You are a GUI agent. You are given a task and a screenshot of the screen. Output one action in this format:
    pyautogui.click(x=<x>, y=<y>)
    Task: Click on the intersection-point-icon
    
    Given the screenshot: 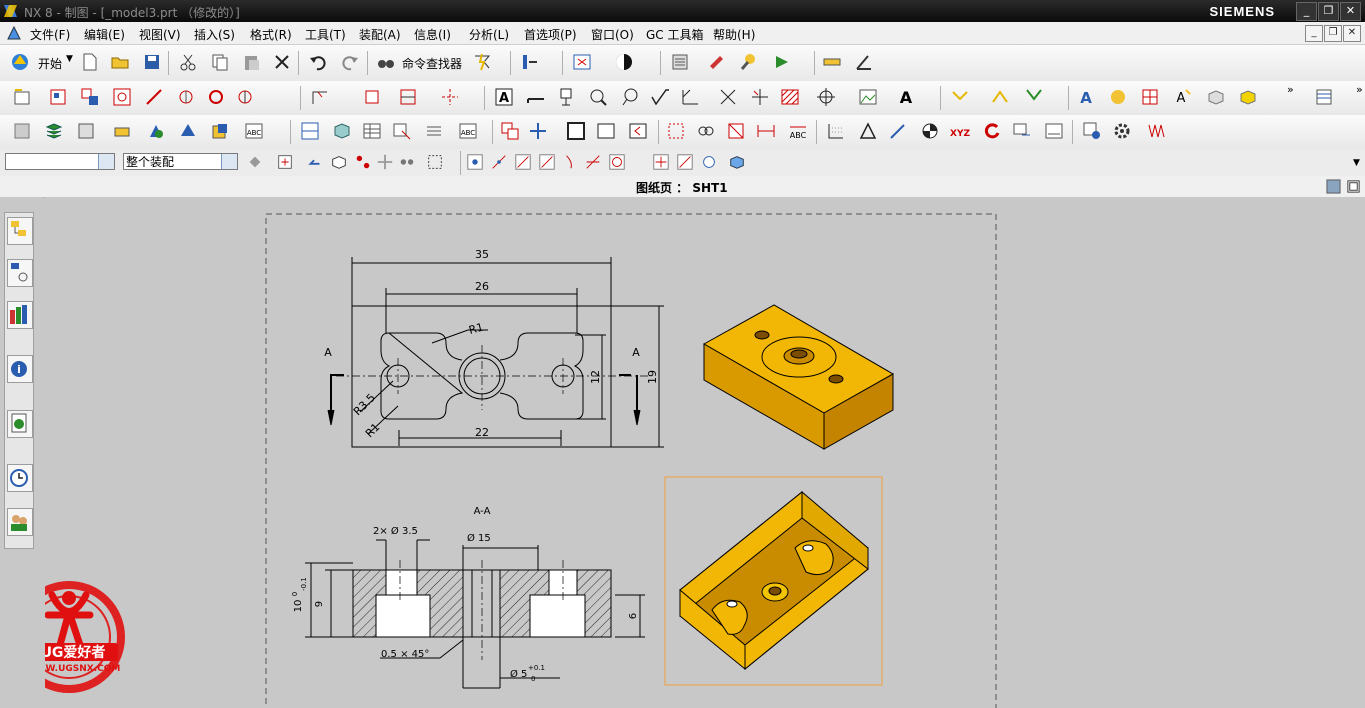 What is the action you would take?
    pyautogui.click(x=593, y=162)
    